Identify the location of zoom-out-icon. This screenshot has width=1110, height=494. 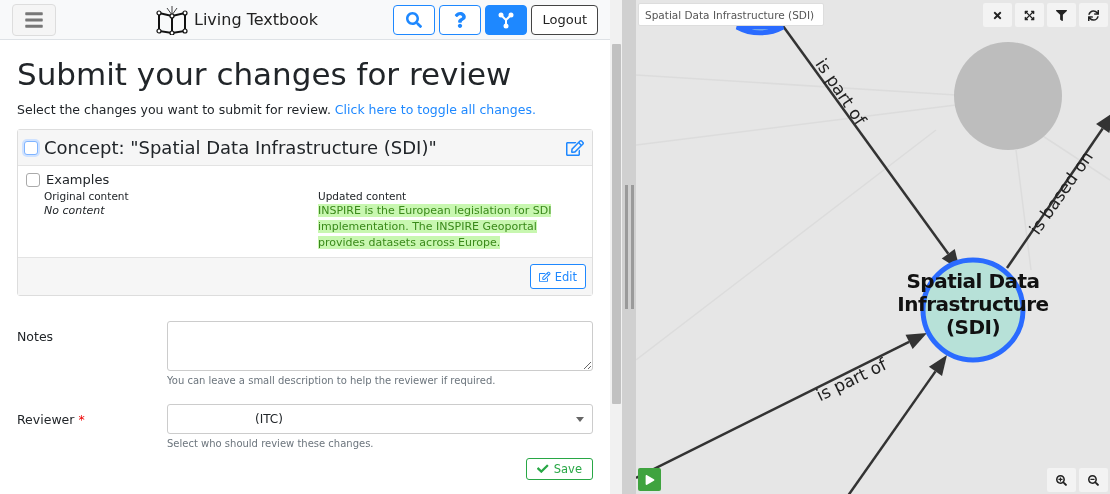
(1093, 480).